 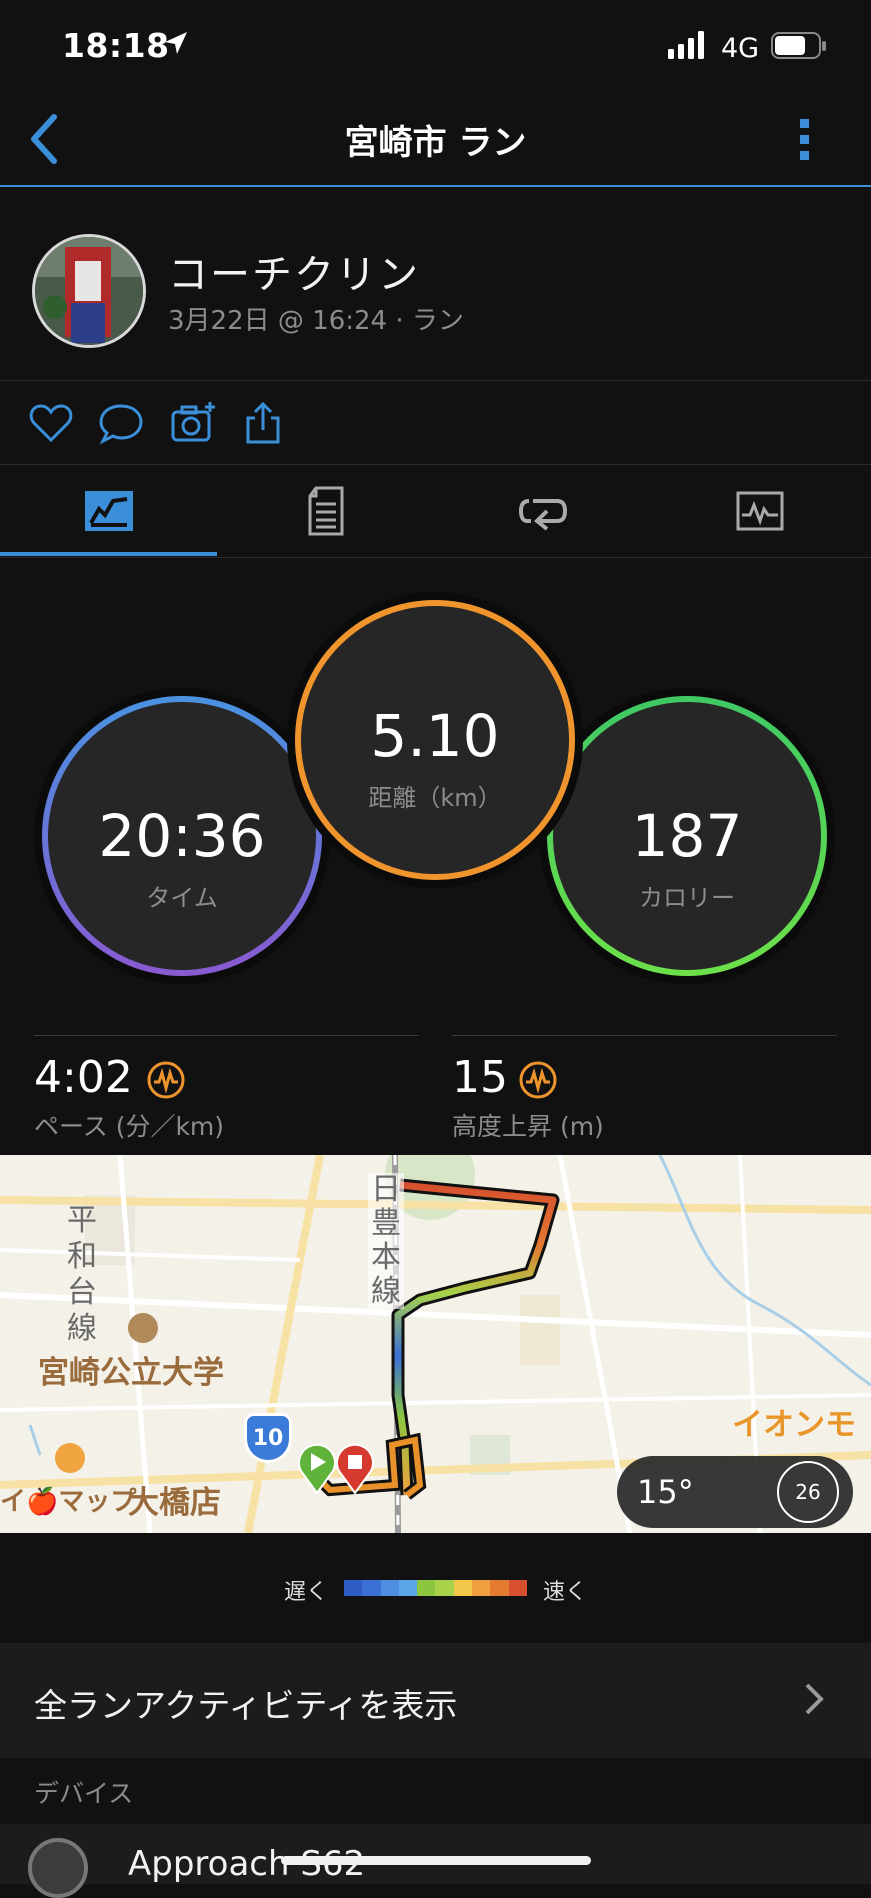 I want to click on tab-bar, so click(x=435, y=511).